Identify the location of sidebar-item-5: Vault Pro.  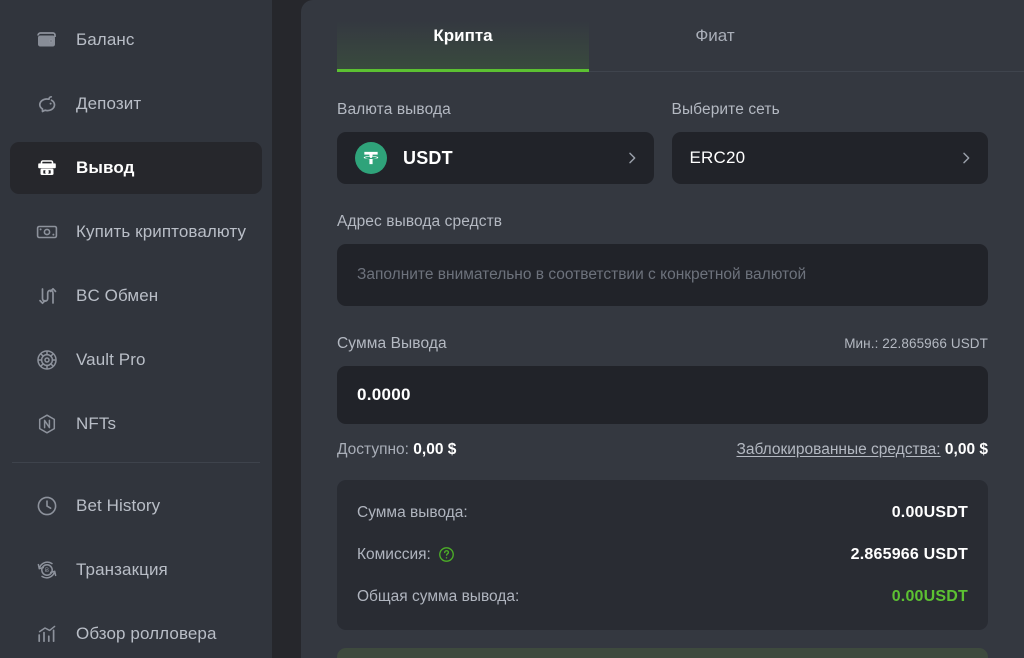
(136, 360).